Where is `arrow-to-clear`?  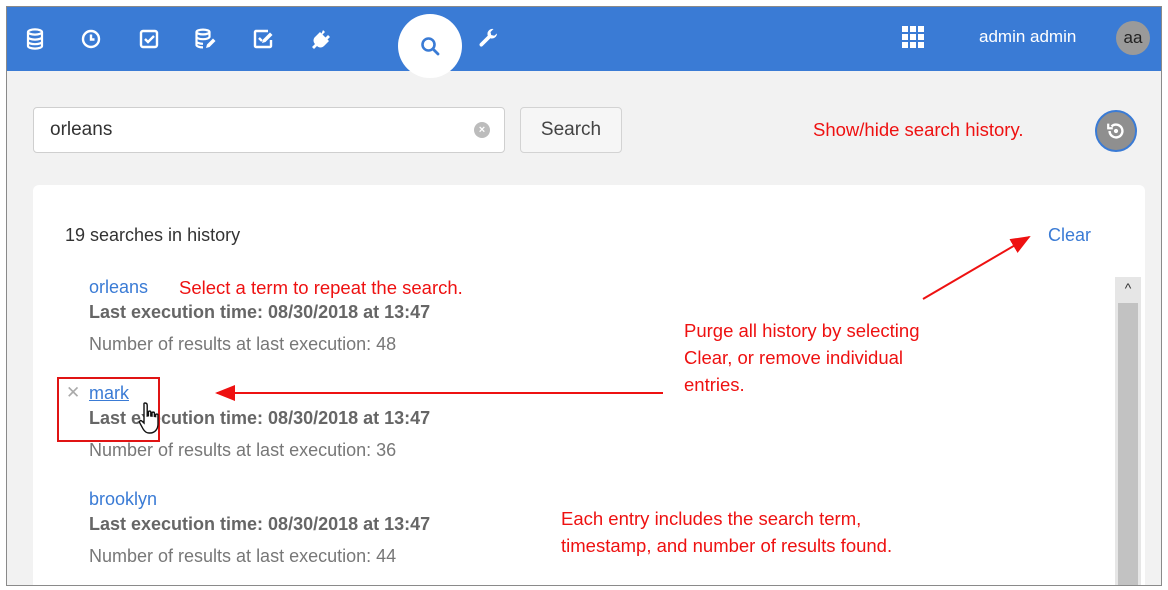 arrow-to-clear is located at coordinates (976, 267).